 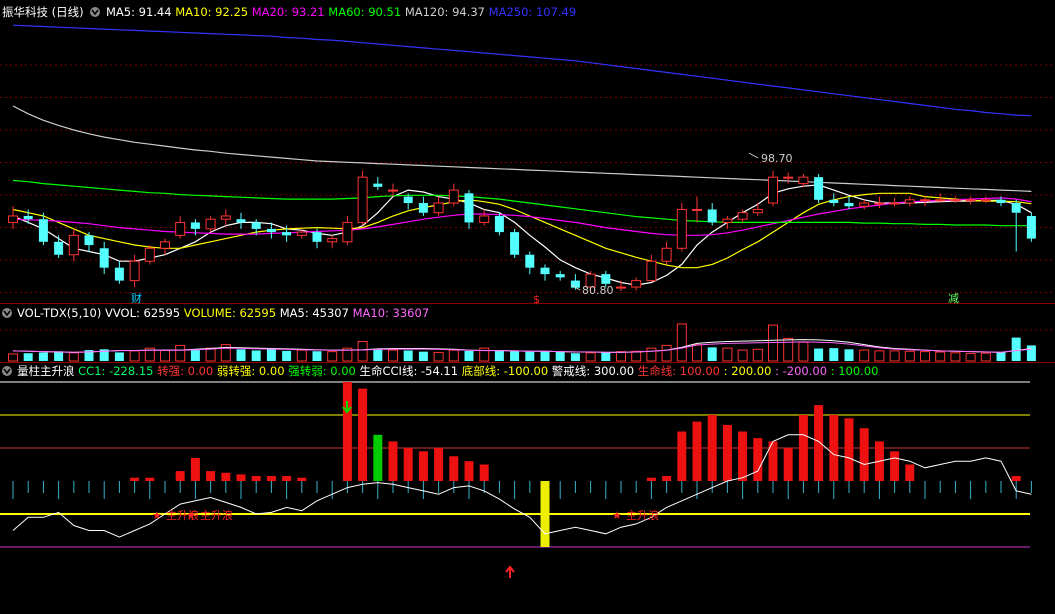 I want to click on legend-item: MA5: 45307, so click(x=316, y=313).